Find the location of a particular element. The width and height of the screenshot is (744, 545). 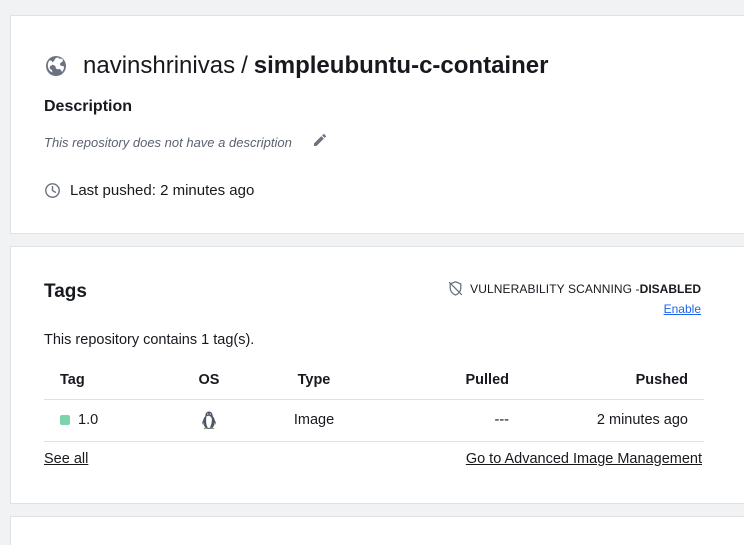

vulnerability-scanning: VULNERABILITY SCANNING - DISABLED Enable is located at coordinates (574, 298).